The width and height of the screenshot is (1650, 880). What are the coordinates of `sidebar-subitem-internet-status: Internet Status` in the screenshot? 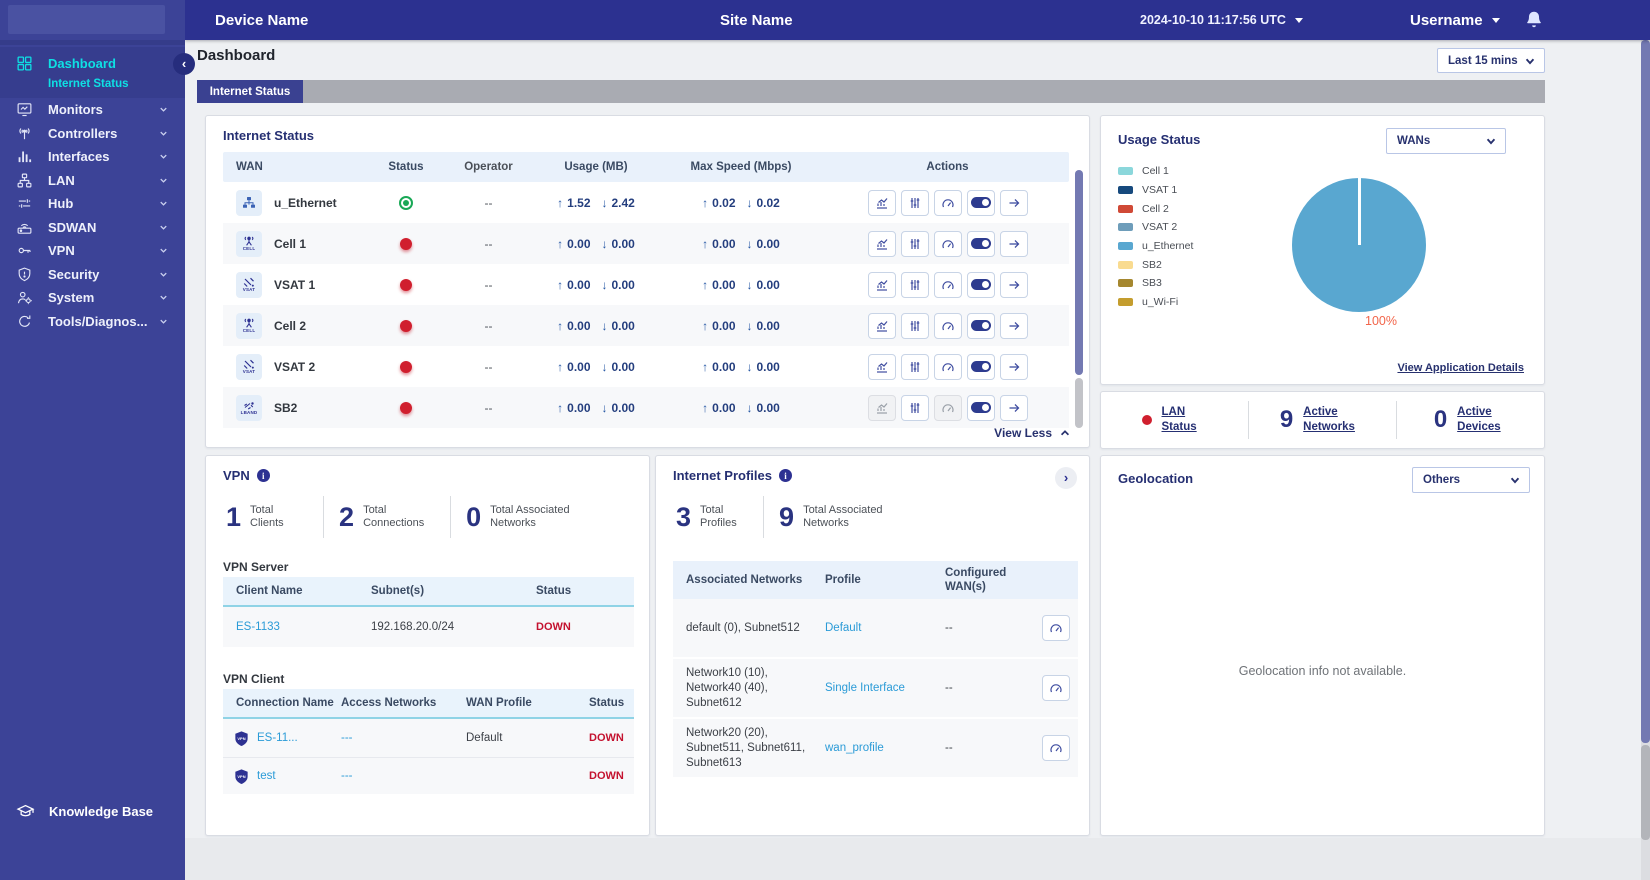 It's located at (88, 84).